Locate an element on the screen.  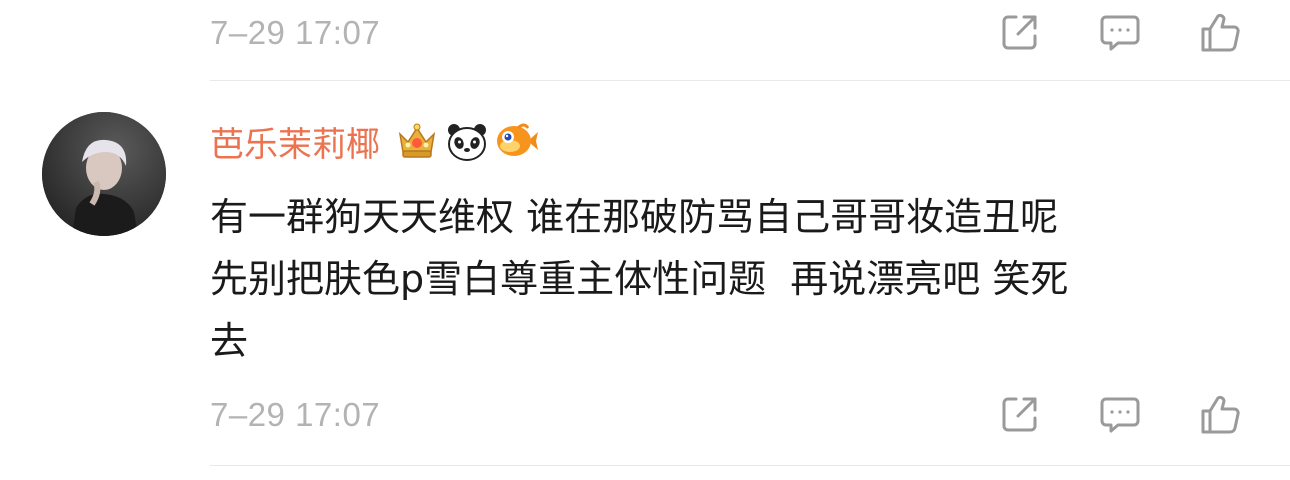
previous-comment-actions: 7–29 17:07 is located at coordinates (740, 33).